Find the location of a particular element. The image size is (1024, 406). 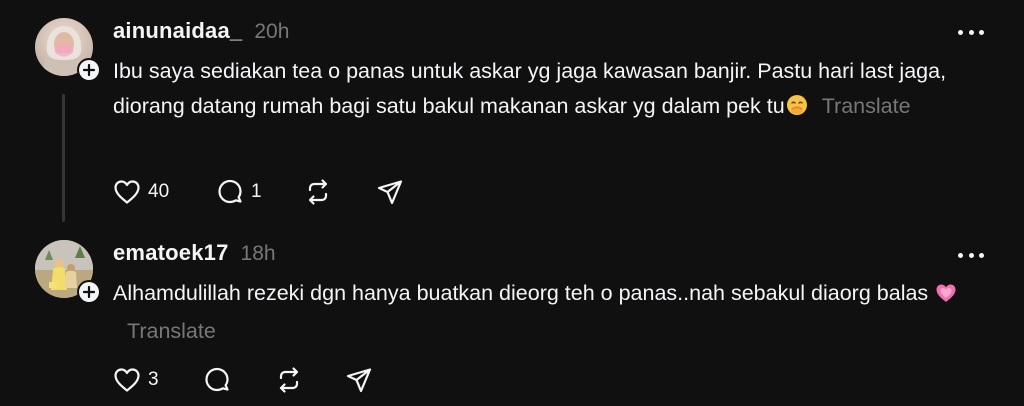

timestamp: 20h is located at coordinates (271, 32).